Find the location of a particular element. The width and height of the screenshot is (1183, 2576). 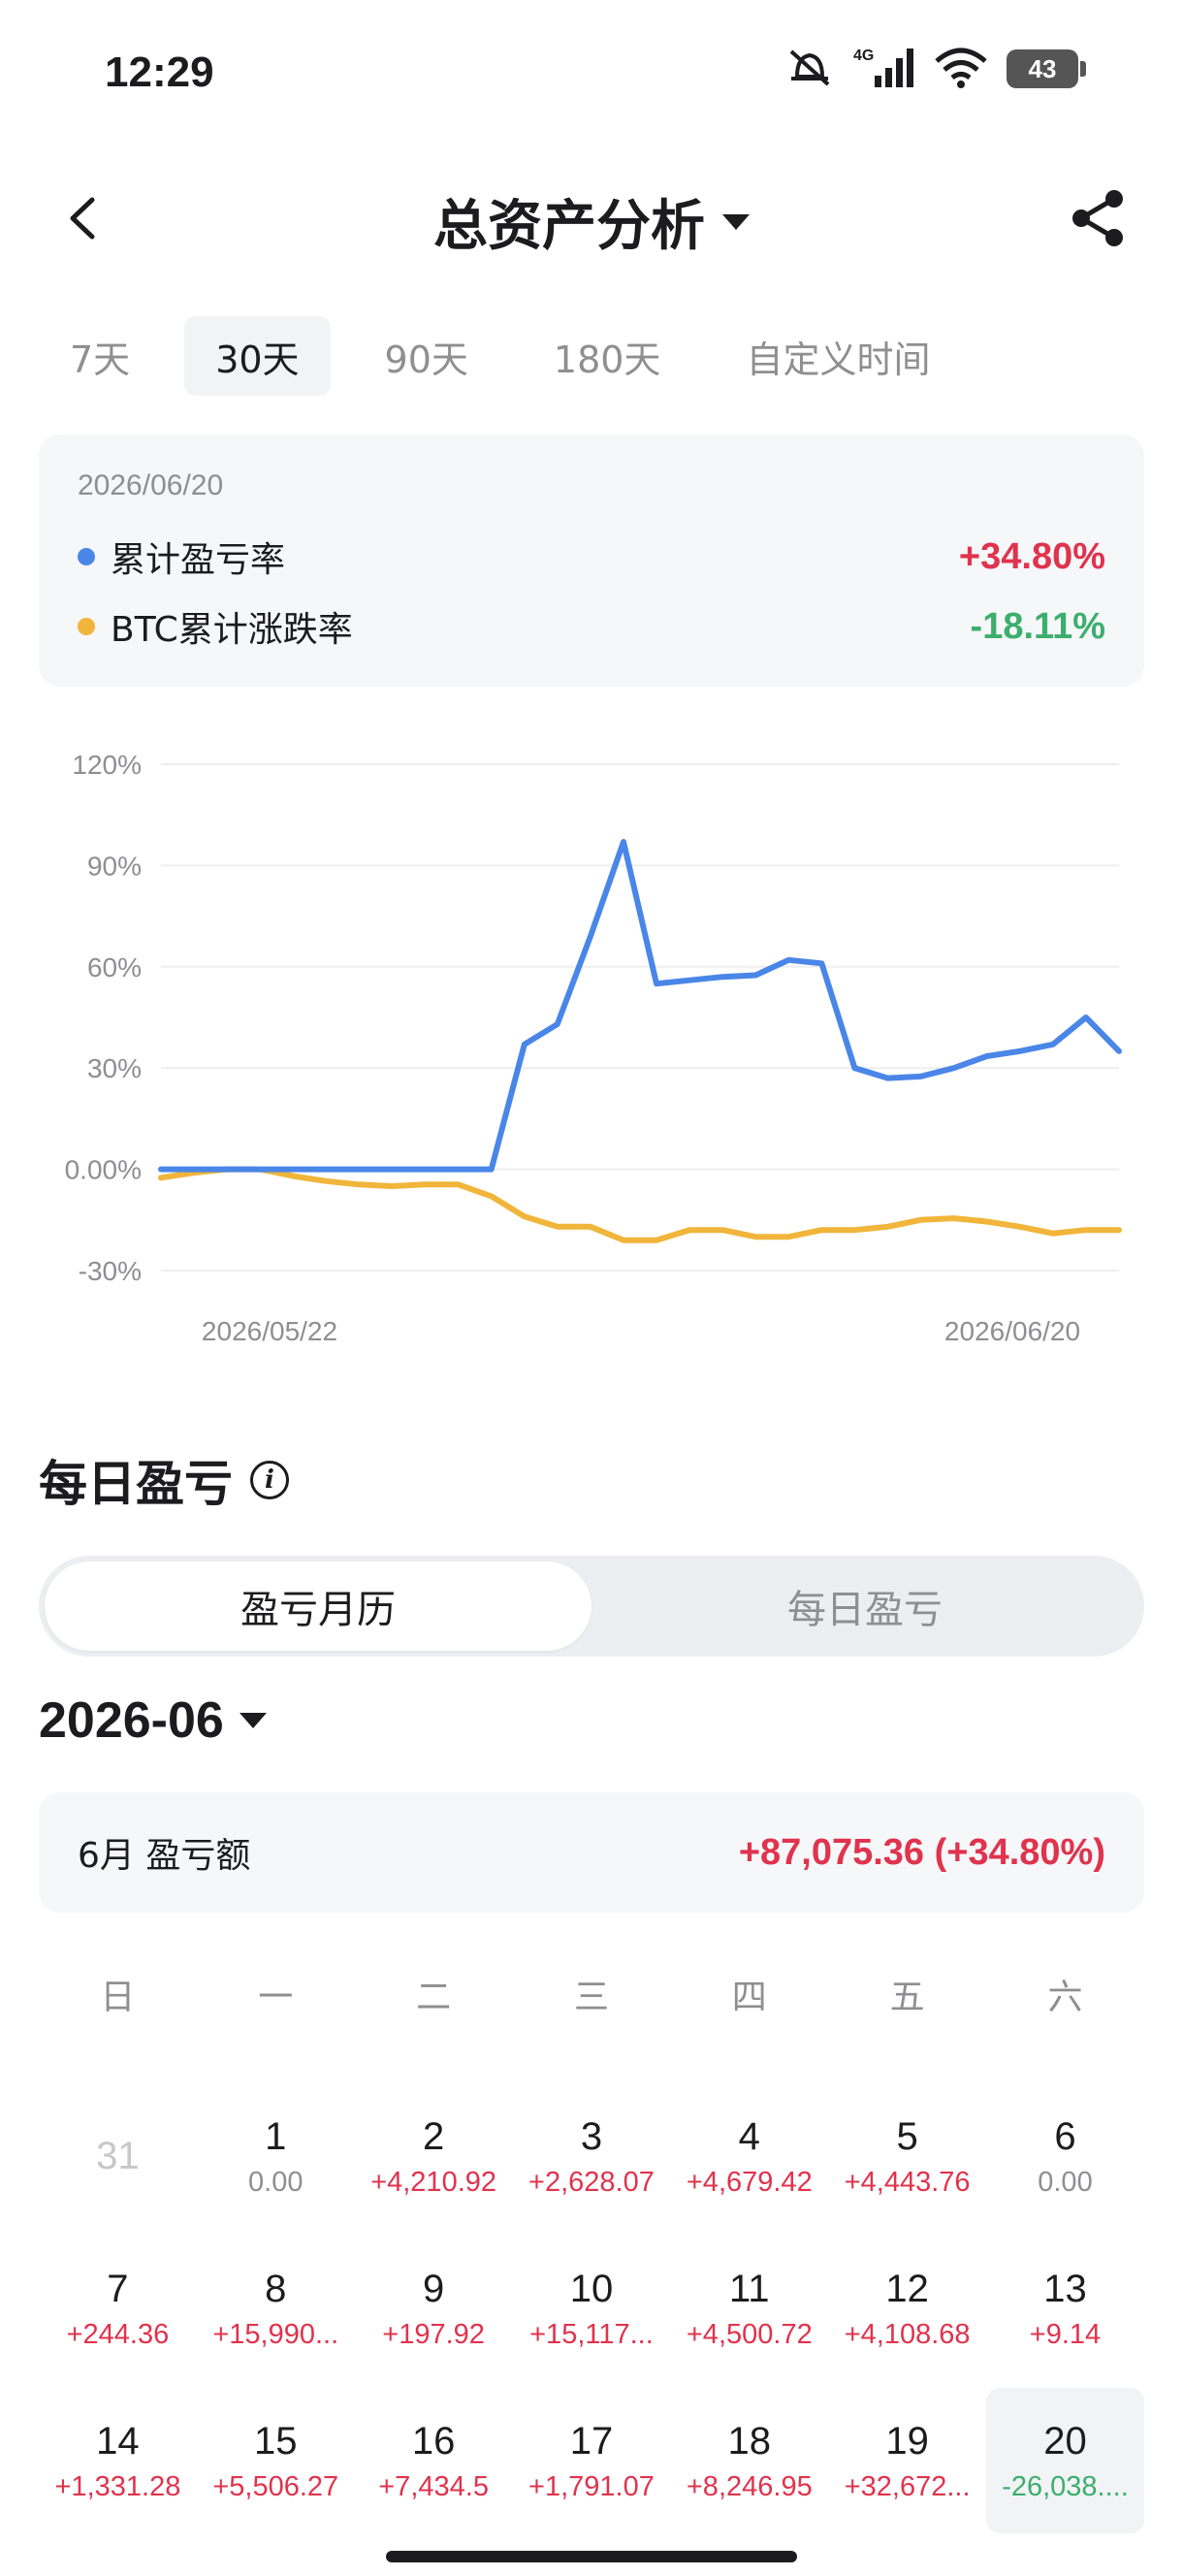

top-nav-bar: 总资产分析 is located at coordinates (591, 218).